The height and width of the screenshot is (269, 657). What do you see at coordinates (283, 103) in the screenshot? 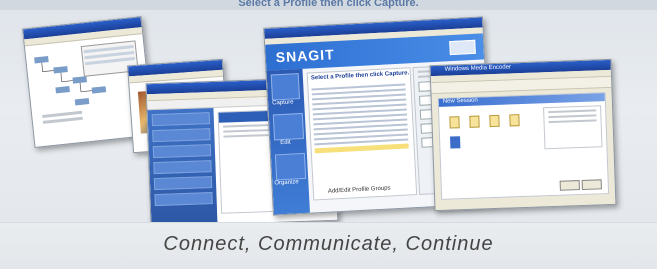
I see `side-item-label: Capture` at bounding box center [283, 103].